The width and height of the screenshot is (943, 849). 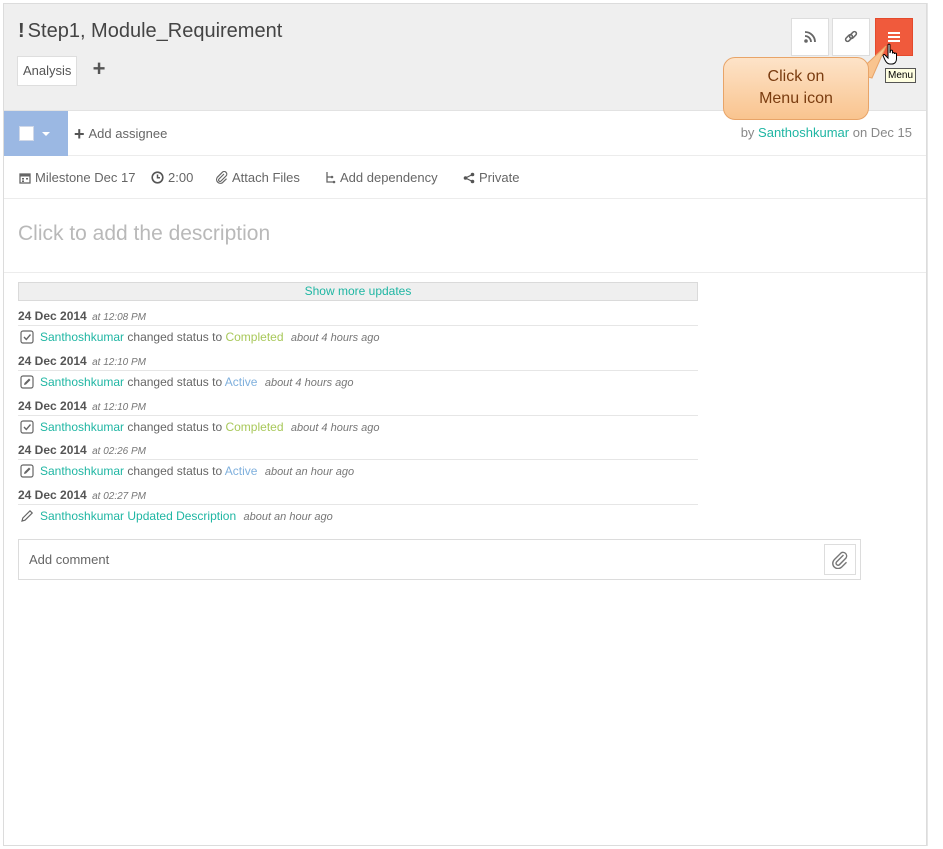 I want to click on priority-mark: !, so click(x=21, y=31).